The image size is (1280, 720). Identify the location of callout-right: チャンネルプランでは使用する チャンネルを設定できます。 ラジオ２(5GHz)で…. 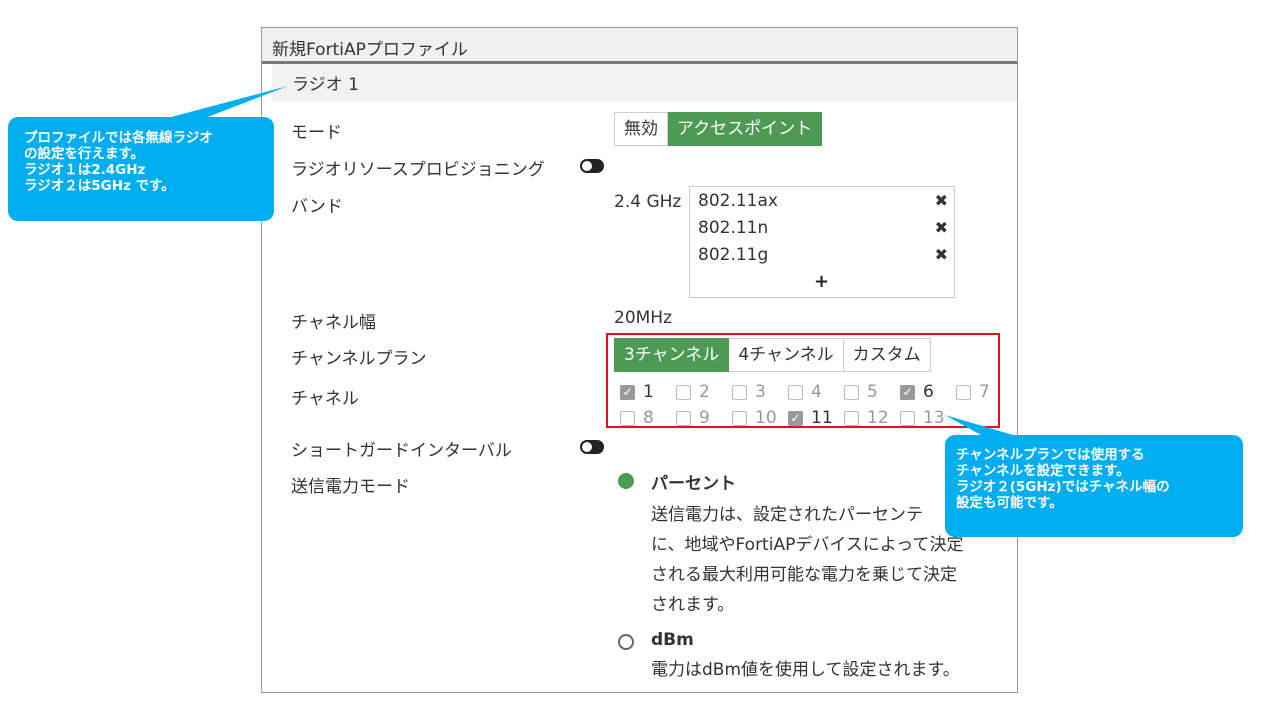
(1094, 486).